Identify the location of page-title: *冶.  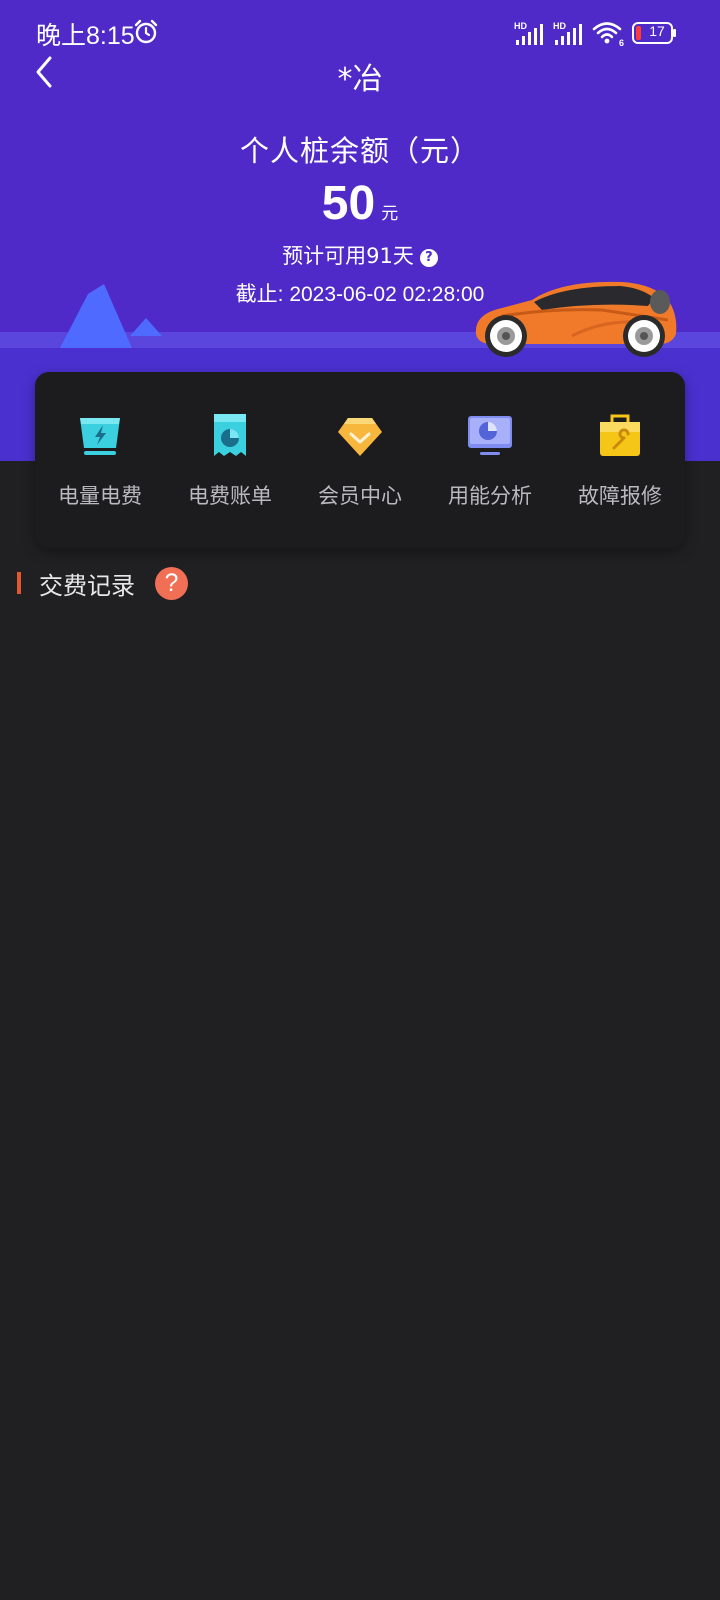
(360, 79).